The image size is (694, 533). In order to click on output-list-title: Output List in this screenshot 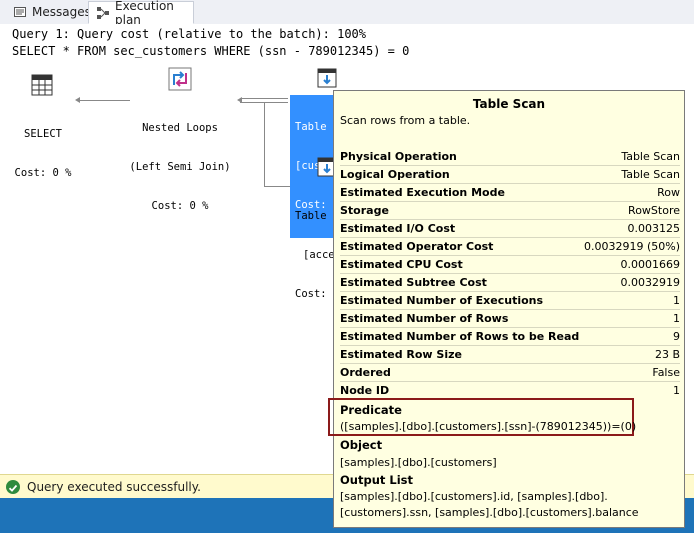, I will do `click(376, 480)`.